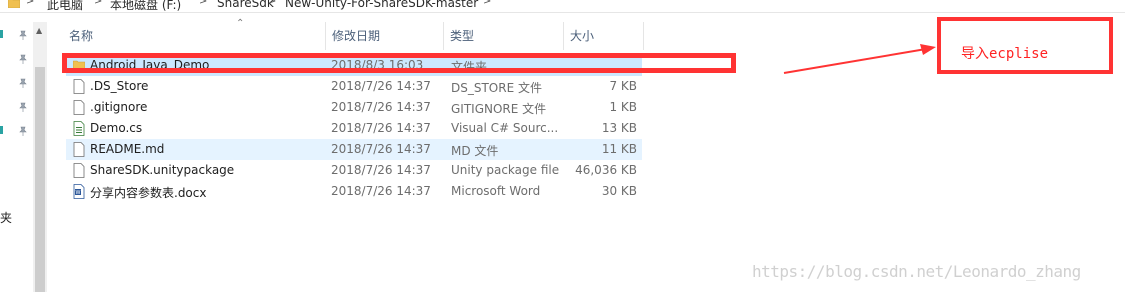  Describe the element at coordinates (623, 86) in the screenshot. I see `file-size: 7 KB` at that location.